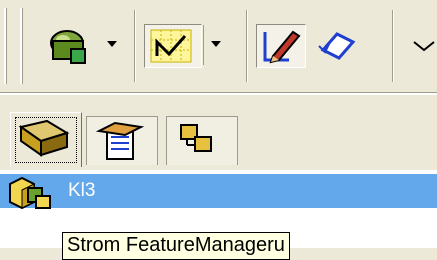 This screenshot has height=260, width=437. I want to click on edit-sketch-icon, so click(282, 47).